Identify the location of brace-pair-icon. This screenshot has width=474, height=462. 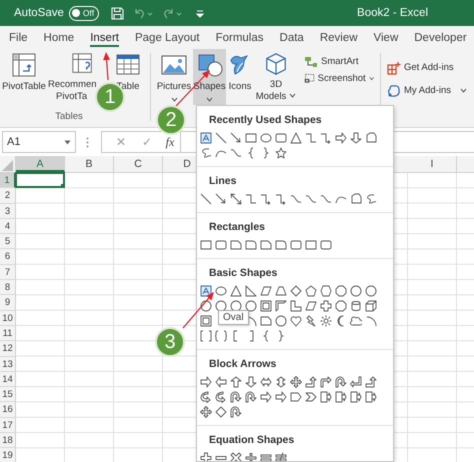
(221, 336).